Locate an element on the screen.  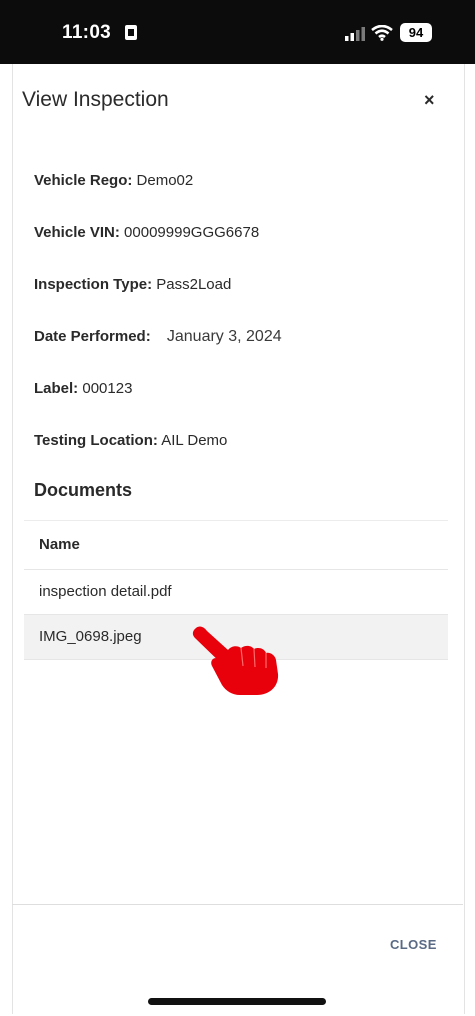
sim-card-icon is located at coordinates (131, 32).